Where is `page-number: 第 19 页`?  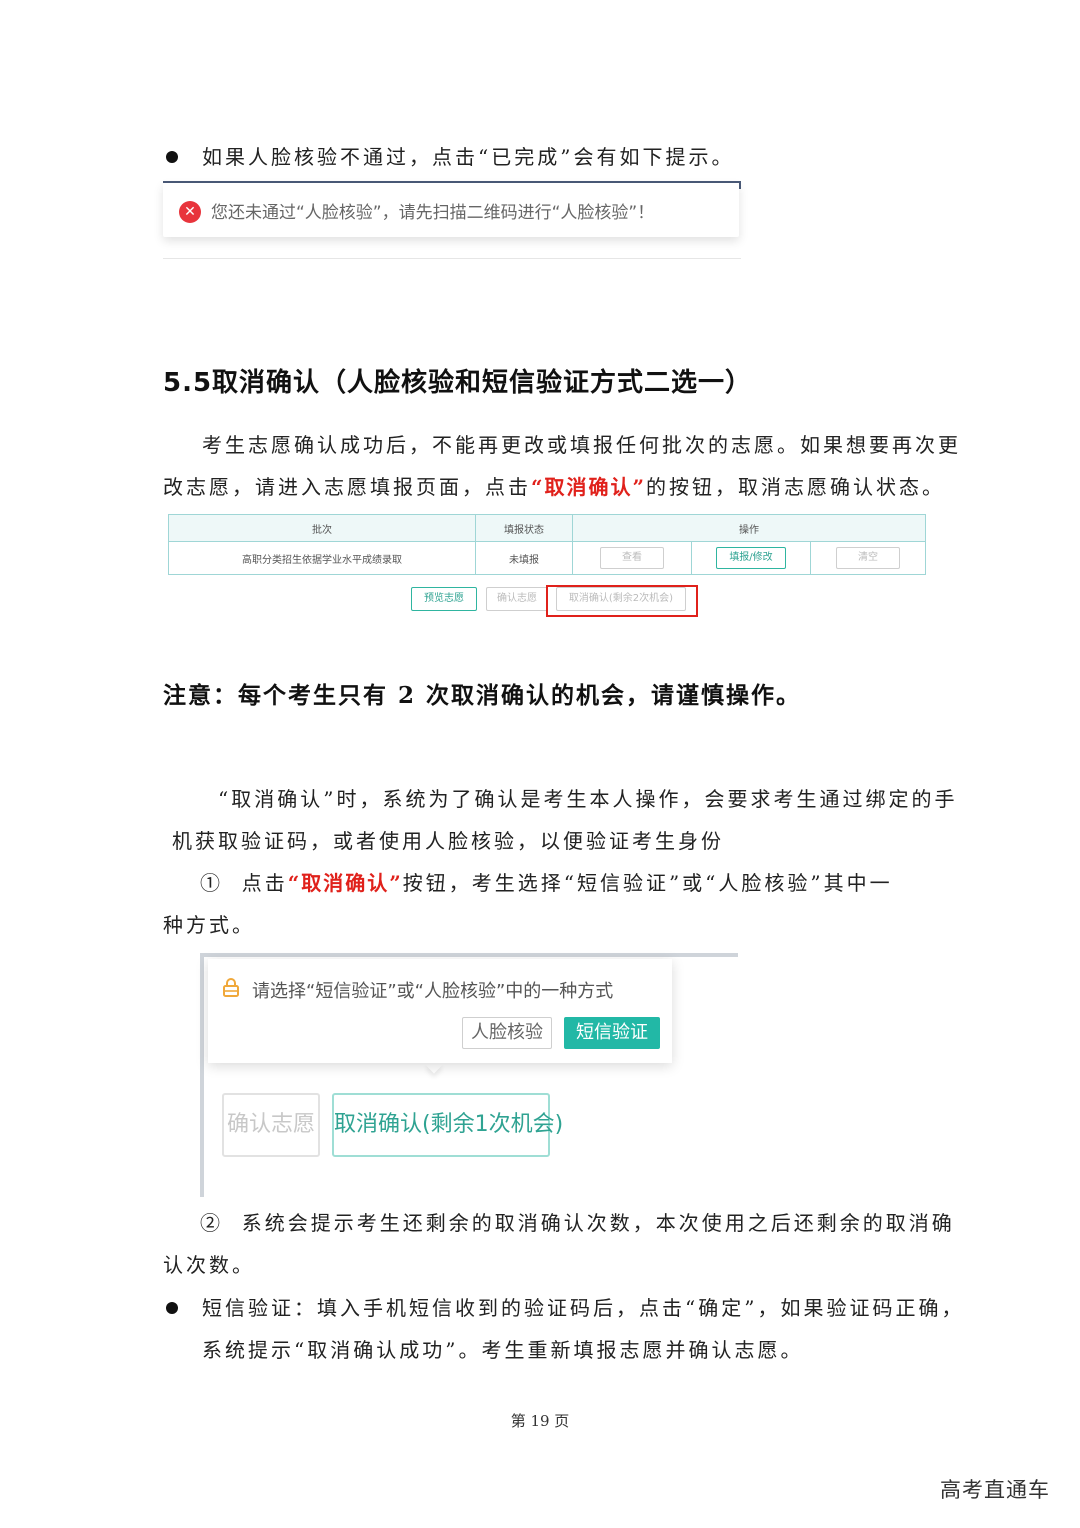 page-number: 第 19 页 is located at coordinates (540, 1421).